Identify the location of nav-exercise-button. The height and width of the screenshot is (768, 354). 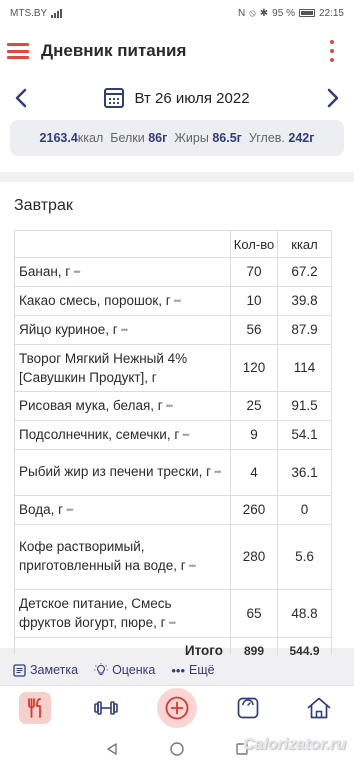
(106, 708).